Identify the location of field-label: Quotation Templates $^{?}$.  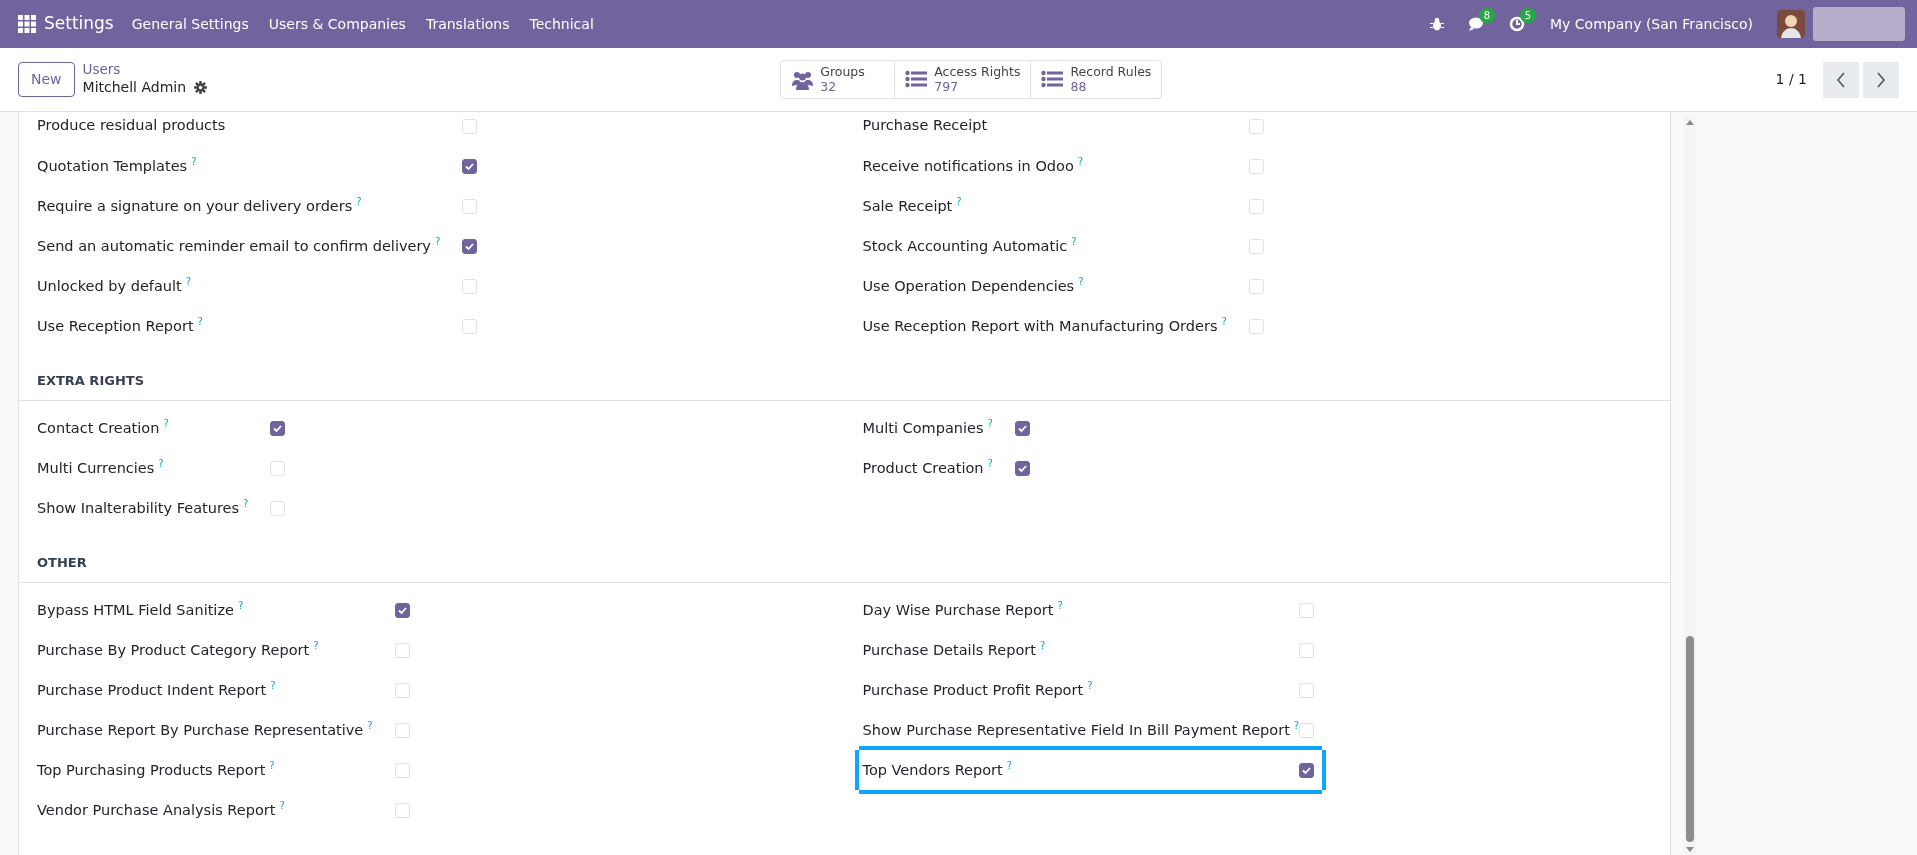
(117, 166).